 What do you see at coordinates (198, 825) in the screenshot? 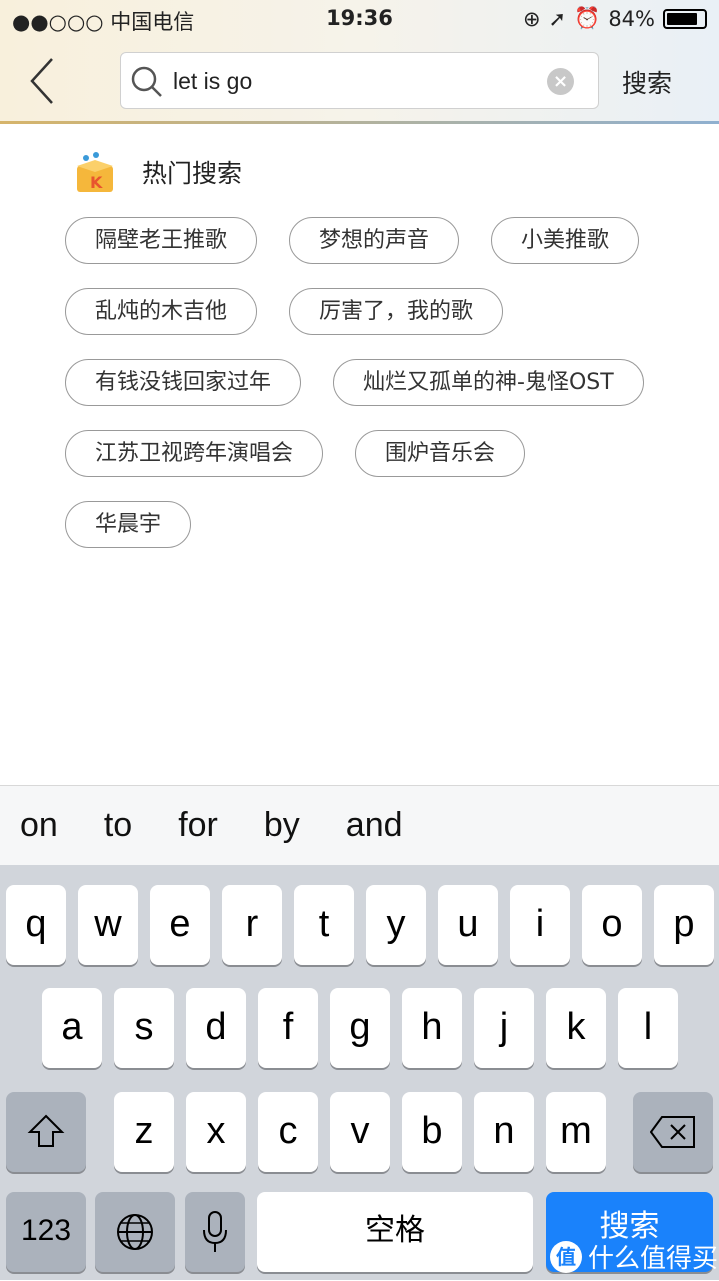
I see `suggestion: for` at bounding box center [198, 825].